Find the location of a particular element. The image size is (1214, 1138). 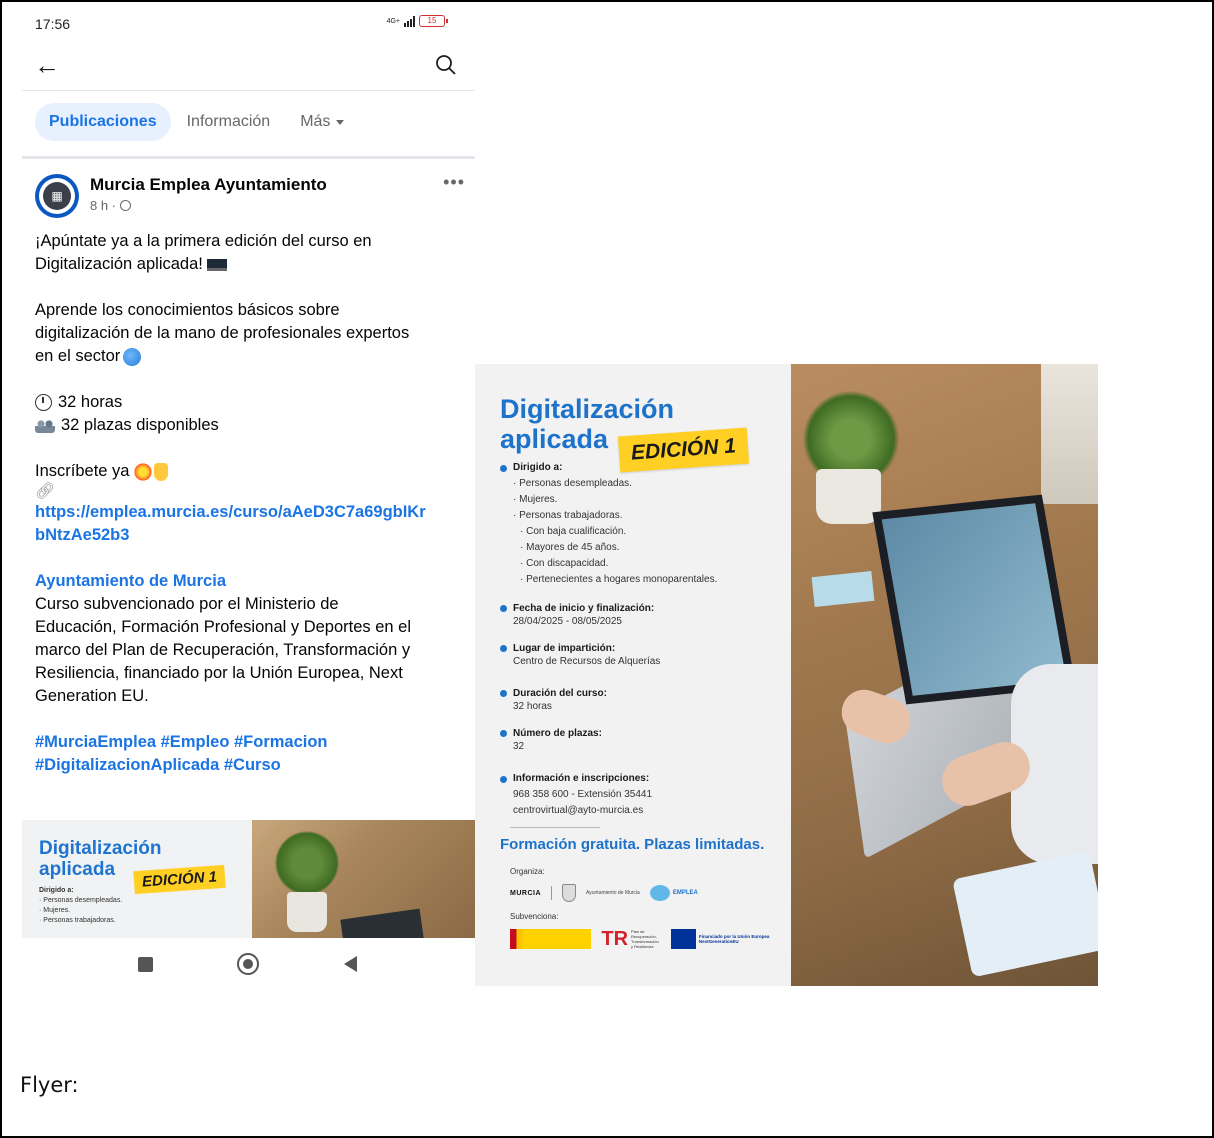

flyer-photo is located at coordinates (944, 675).